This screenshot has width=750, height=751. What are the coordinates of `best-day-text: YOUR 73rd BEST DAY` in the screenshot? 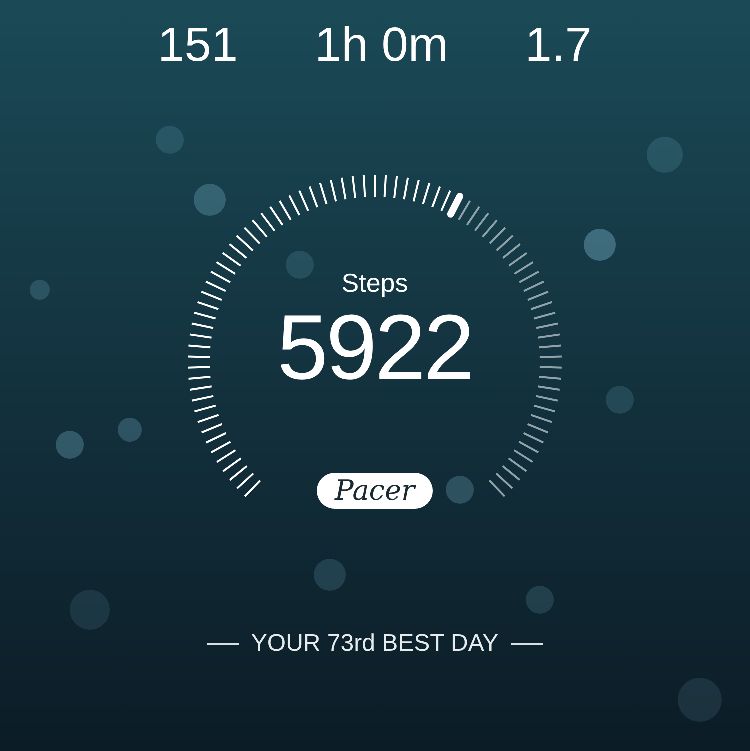 It's located at (375, 644).